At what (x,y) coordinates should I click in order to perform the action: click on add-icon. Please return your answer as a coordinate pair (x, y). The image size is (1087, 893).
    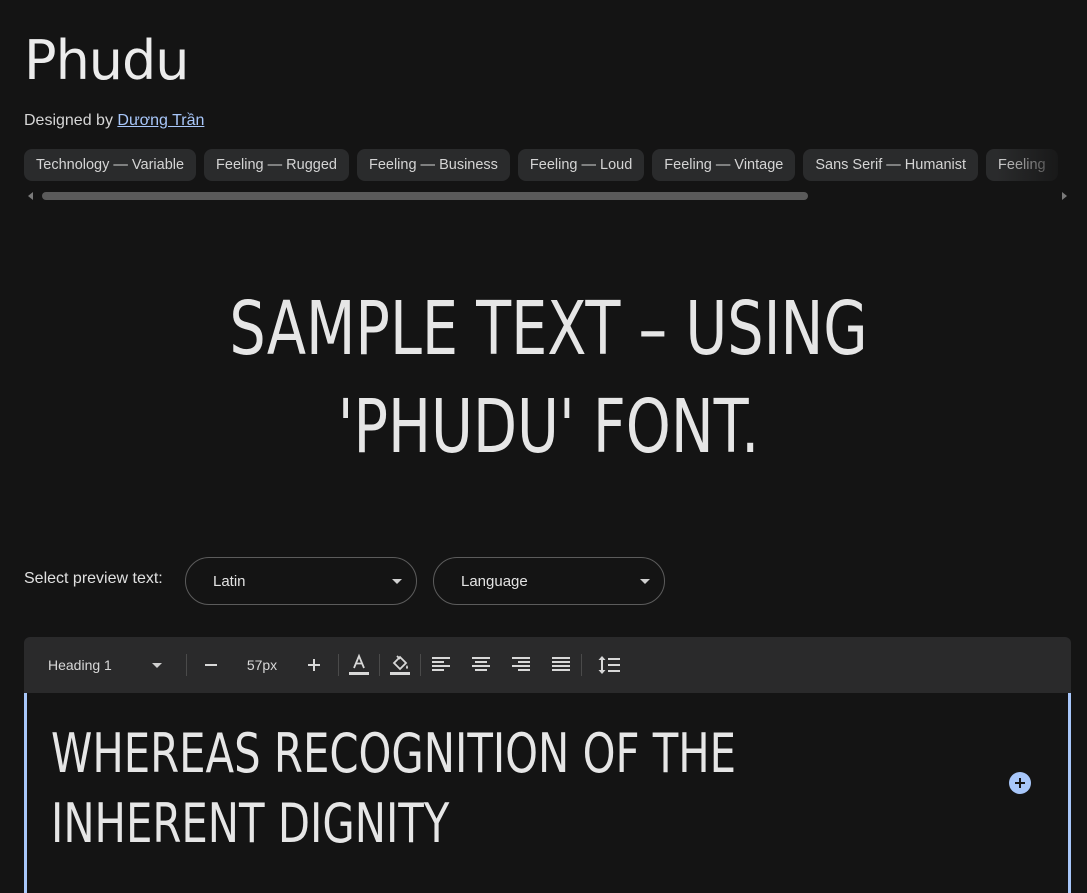
    Looking at the image, I should click on (1020, 783).